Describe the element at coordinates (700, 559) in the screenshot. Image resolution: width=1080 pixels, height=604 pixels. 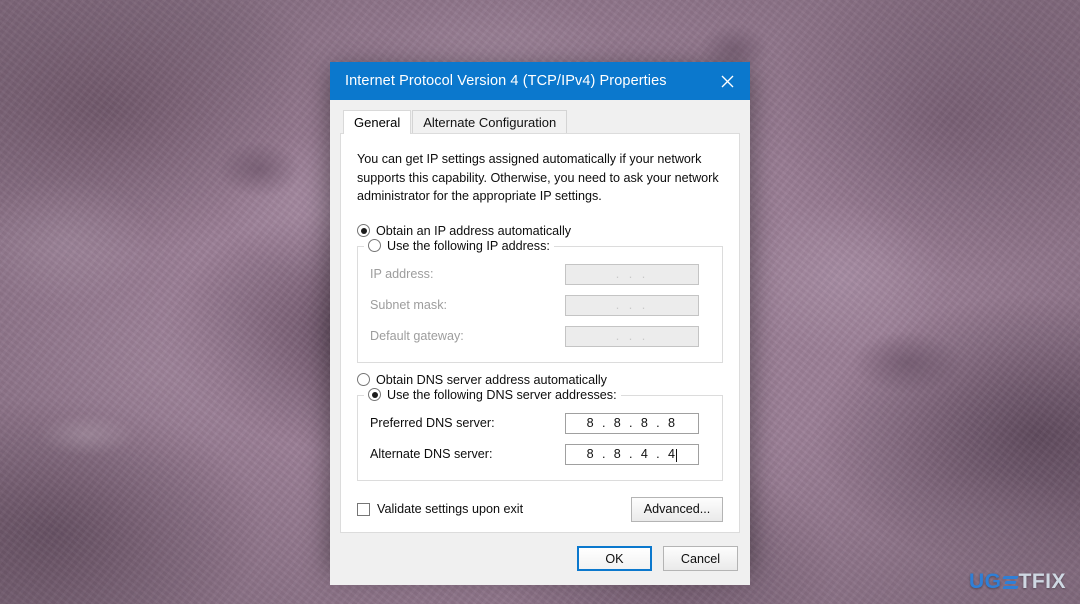
I see `cancel-button: Cancel` at that location.